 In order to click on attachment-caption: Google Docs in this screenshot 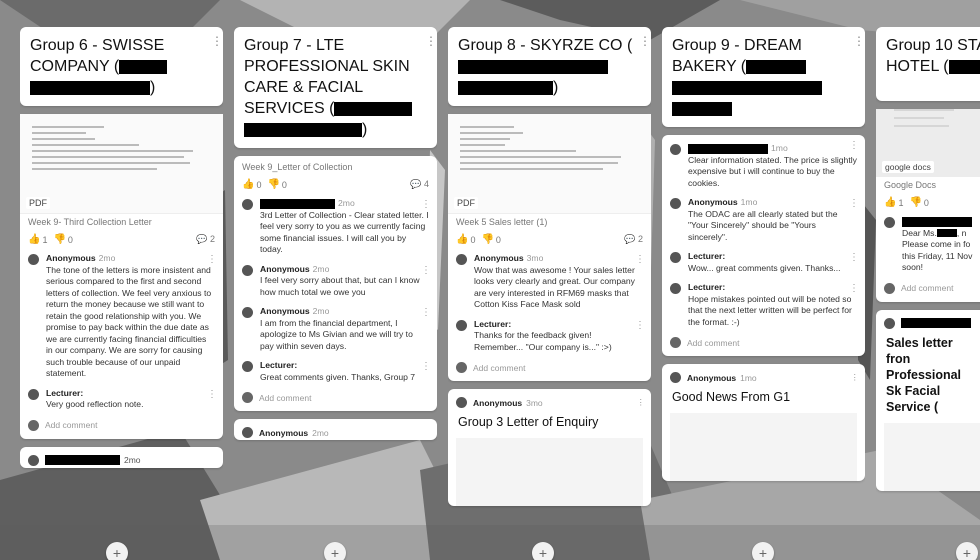, I will do `click(928, 185)`.